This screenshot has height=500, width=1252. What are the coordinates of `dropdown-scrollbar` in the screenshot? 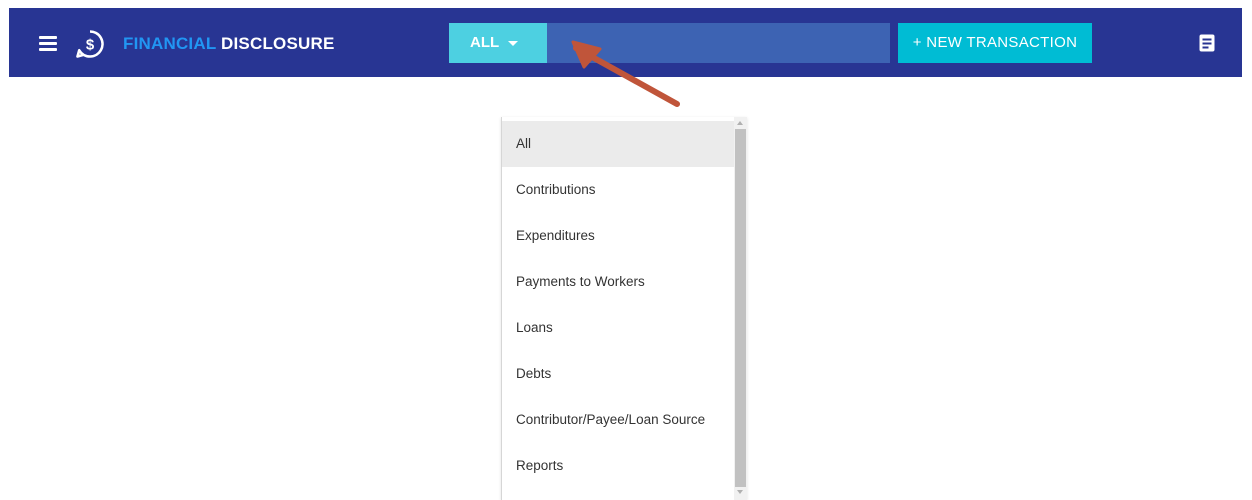 It's located at (740, 308).